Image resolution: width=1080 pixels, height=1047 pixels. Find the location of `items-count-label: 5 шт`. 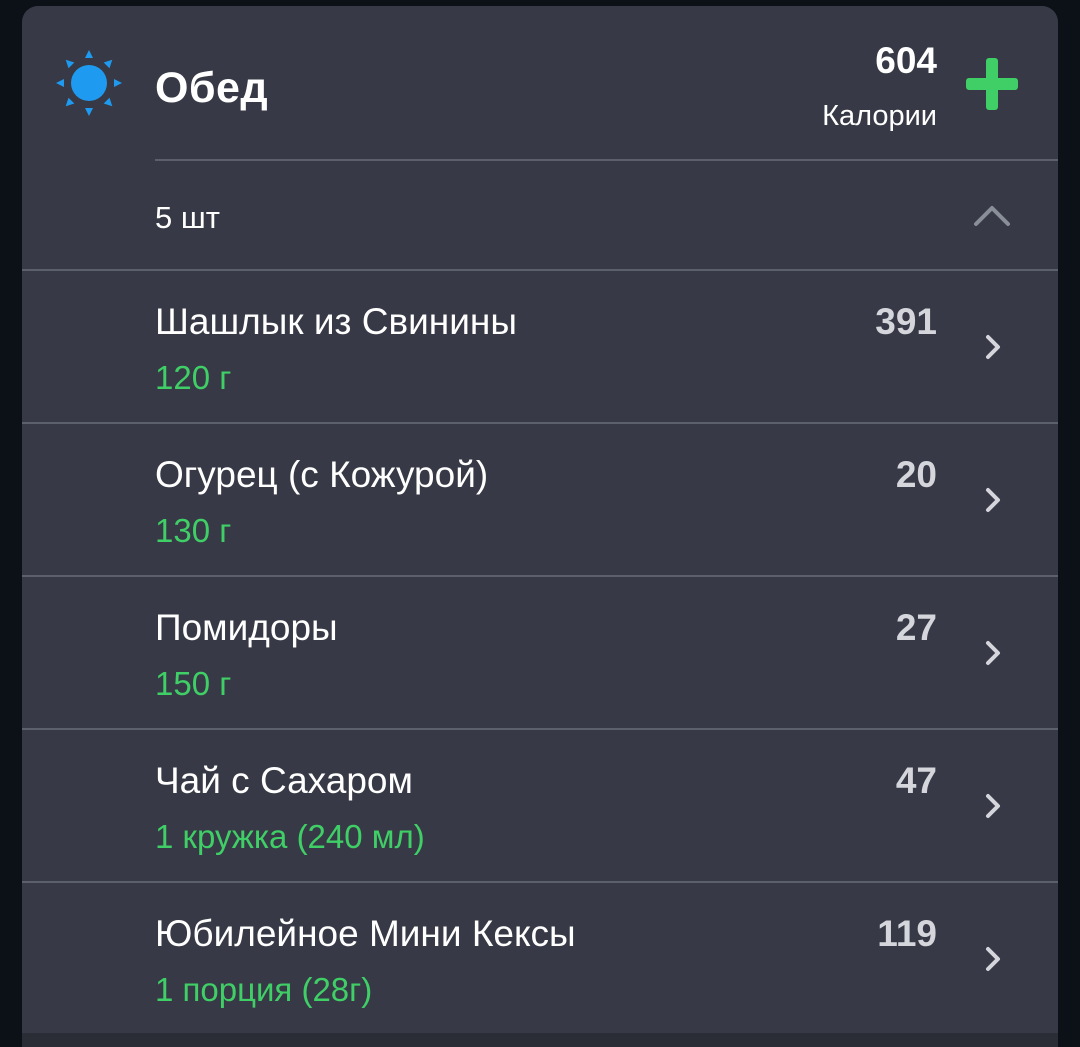

items-count-label: 5 шт is located at coordinates (187, 217).